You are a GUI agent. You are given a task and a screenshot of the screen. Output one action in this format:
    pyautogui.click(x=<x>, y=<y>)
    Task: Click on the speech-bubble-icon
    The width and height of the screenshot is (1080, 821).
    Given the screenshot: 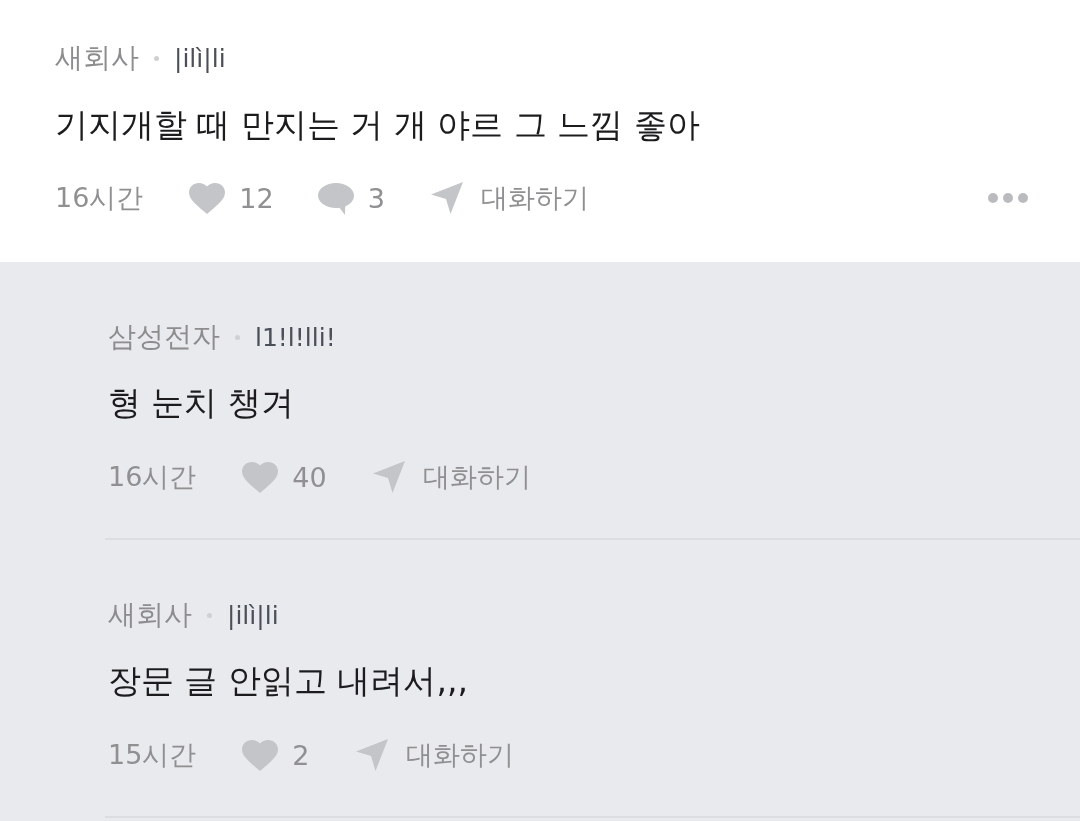 What is the action you would take?
    pyautogui.click(x=335, y=198)
    